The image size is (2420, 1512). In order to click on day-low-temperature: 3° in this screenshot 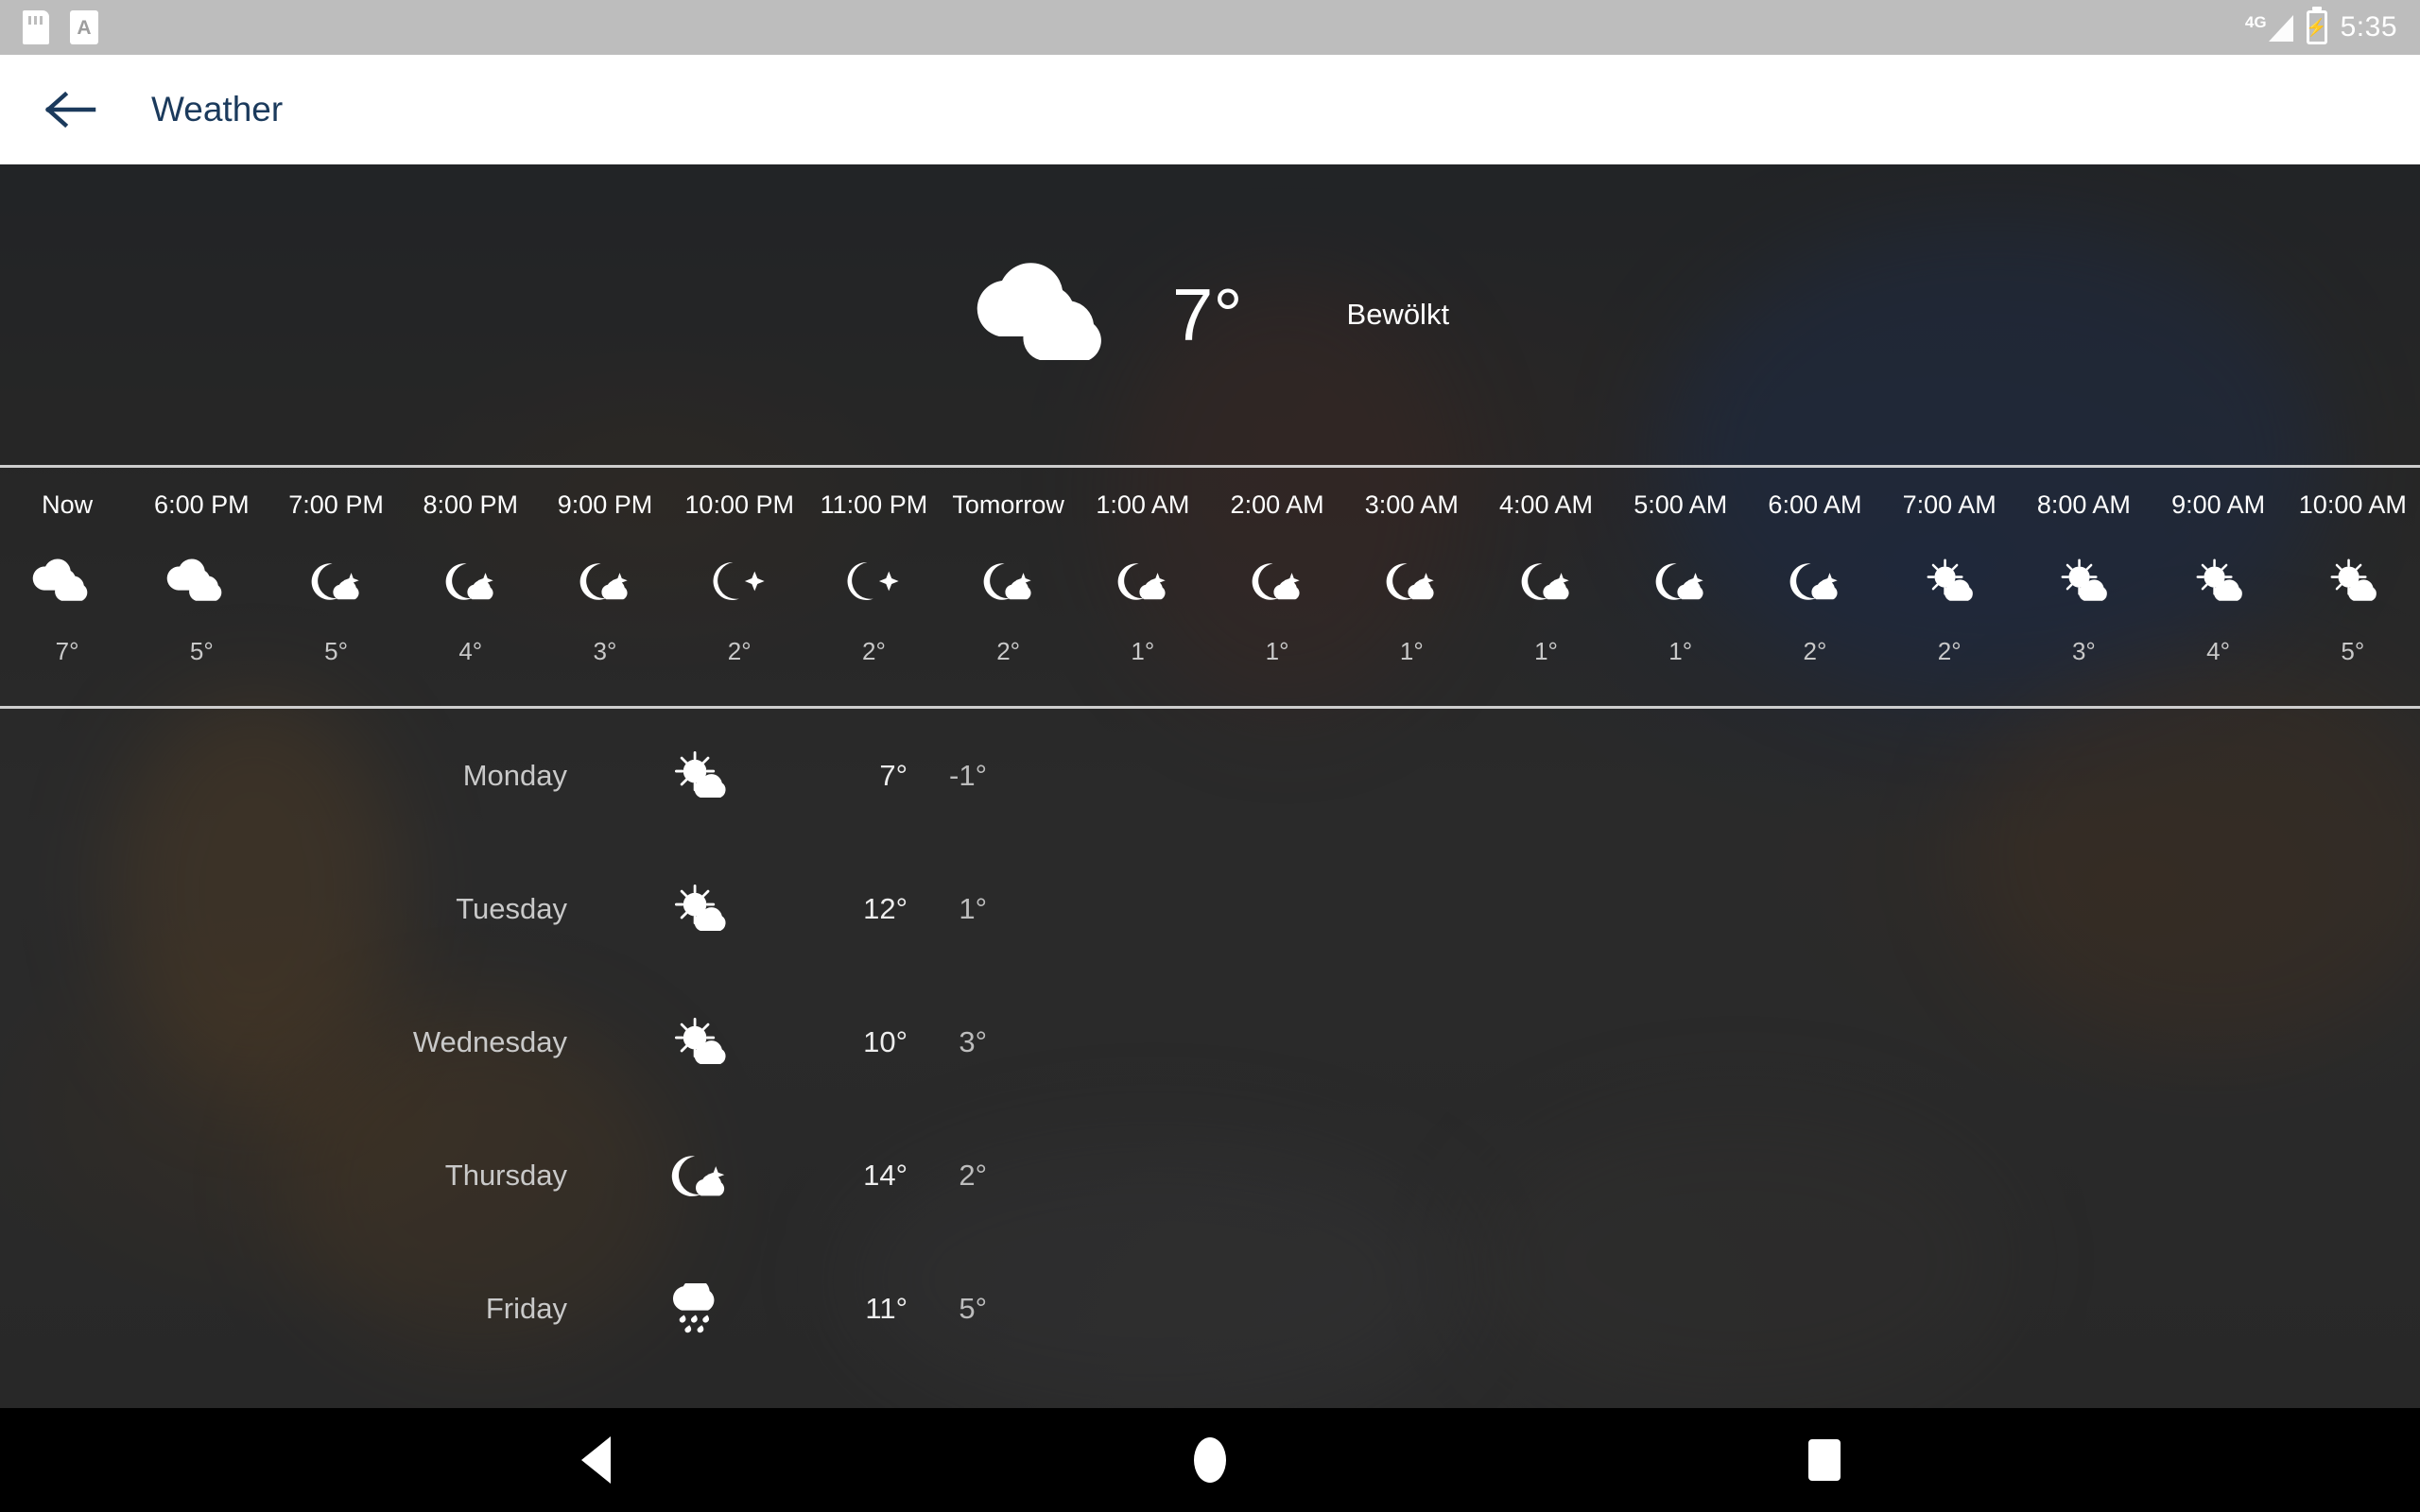, I will do `click(973, 1041)`.